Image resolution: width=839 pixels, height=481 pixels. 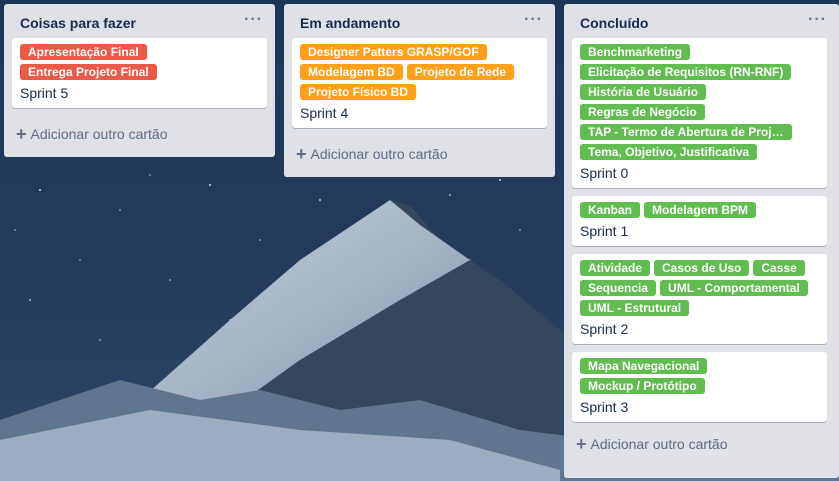 I want to click on card-title: Sprint 2, so click(x=604, y=329).